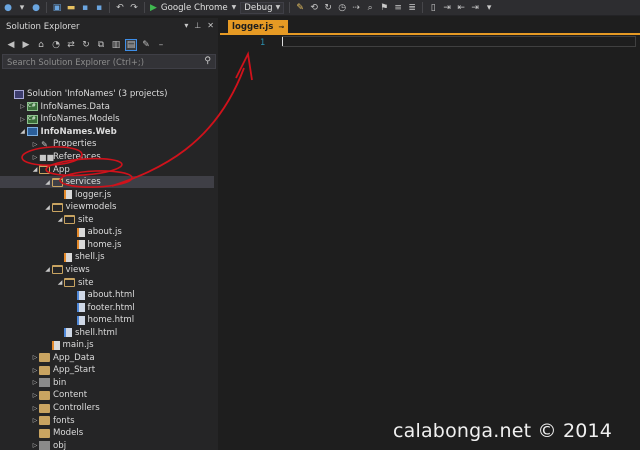 This screenshot has width=640, height=450. What do you see at coordinates (11, 45) in the screenshot?
I see `back-icon: ◀` at bounding box center [11, 45].